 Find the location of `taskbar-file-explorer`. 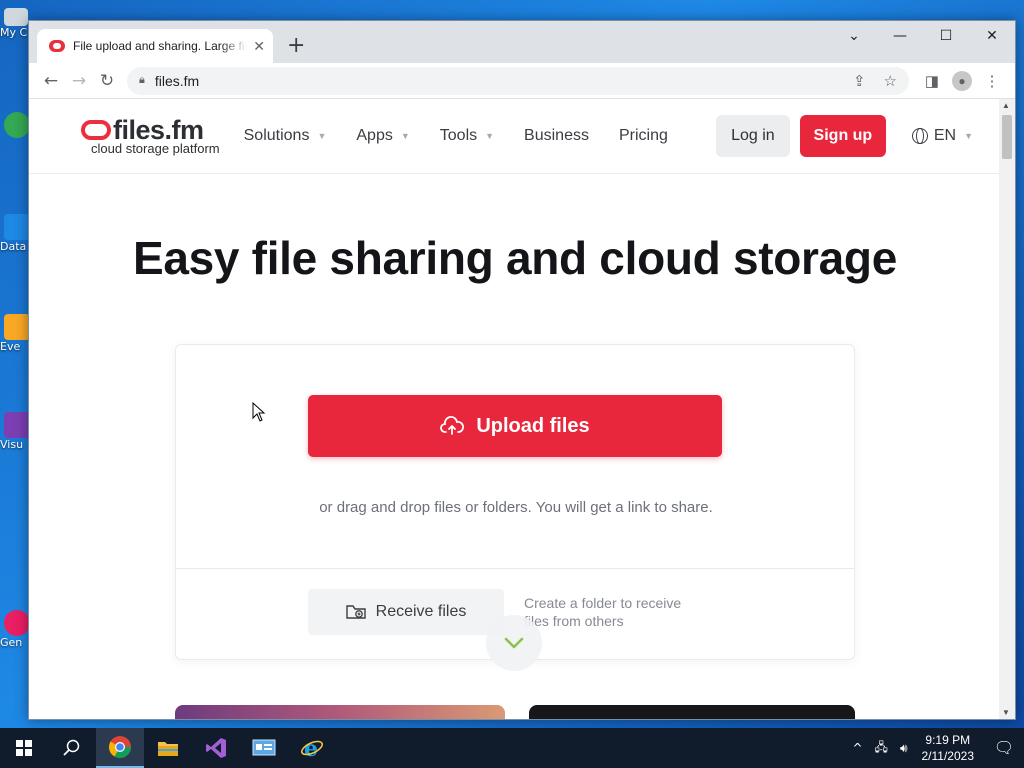

taskbar-file-explorer is located at coordinates (168, 748).